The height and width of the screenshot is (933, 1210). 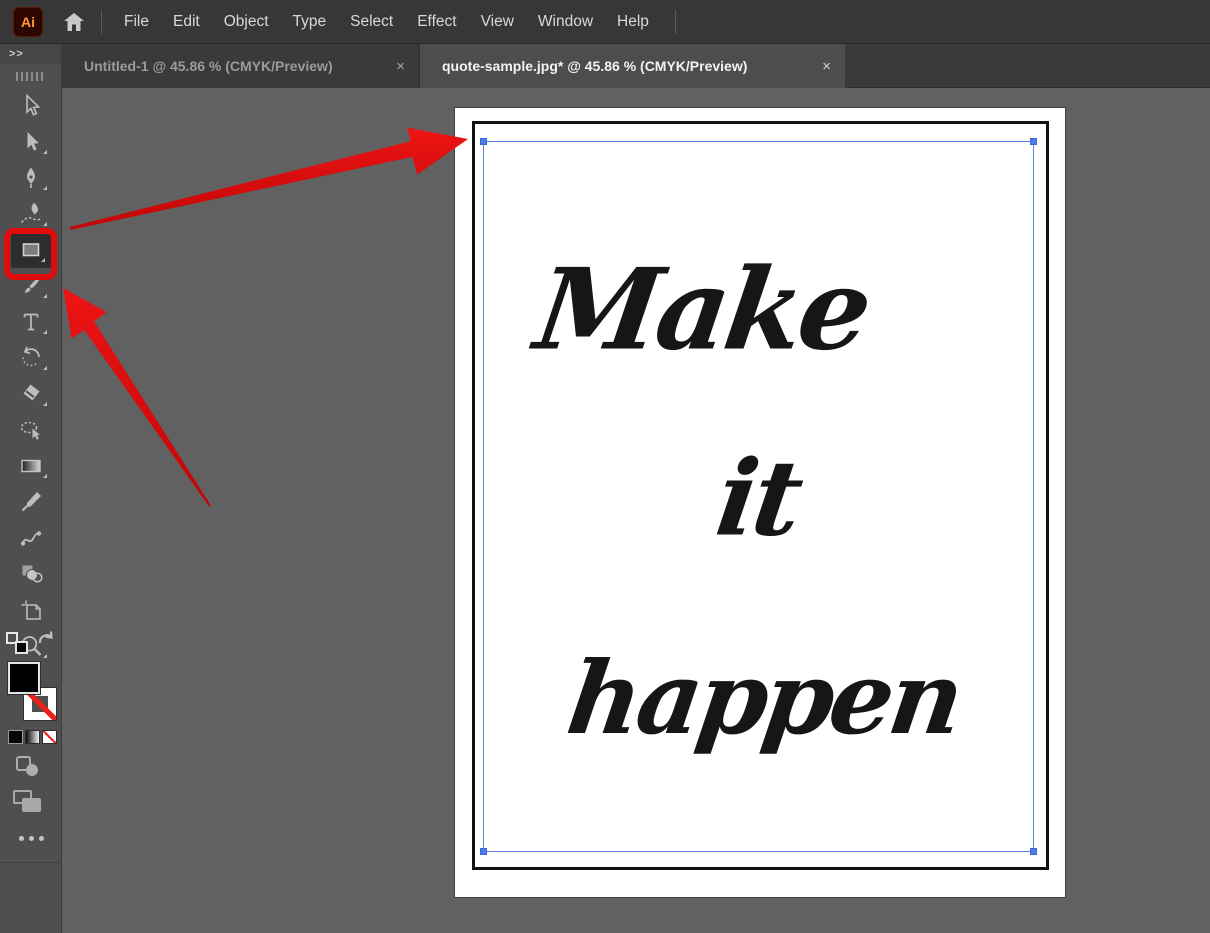 I want to click on fill-color-swatch, so click(x=24, y=678).